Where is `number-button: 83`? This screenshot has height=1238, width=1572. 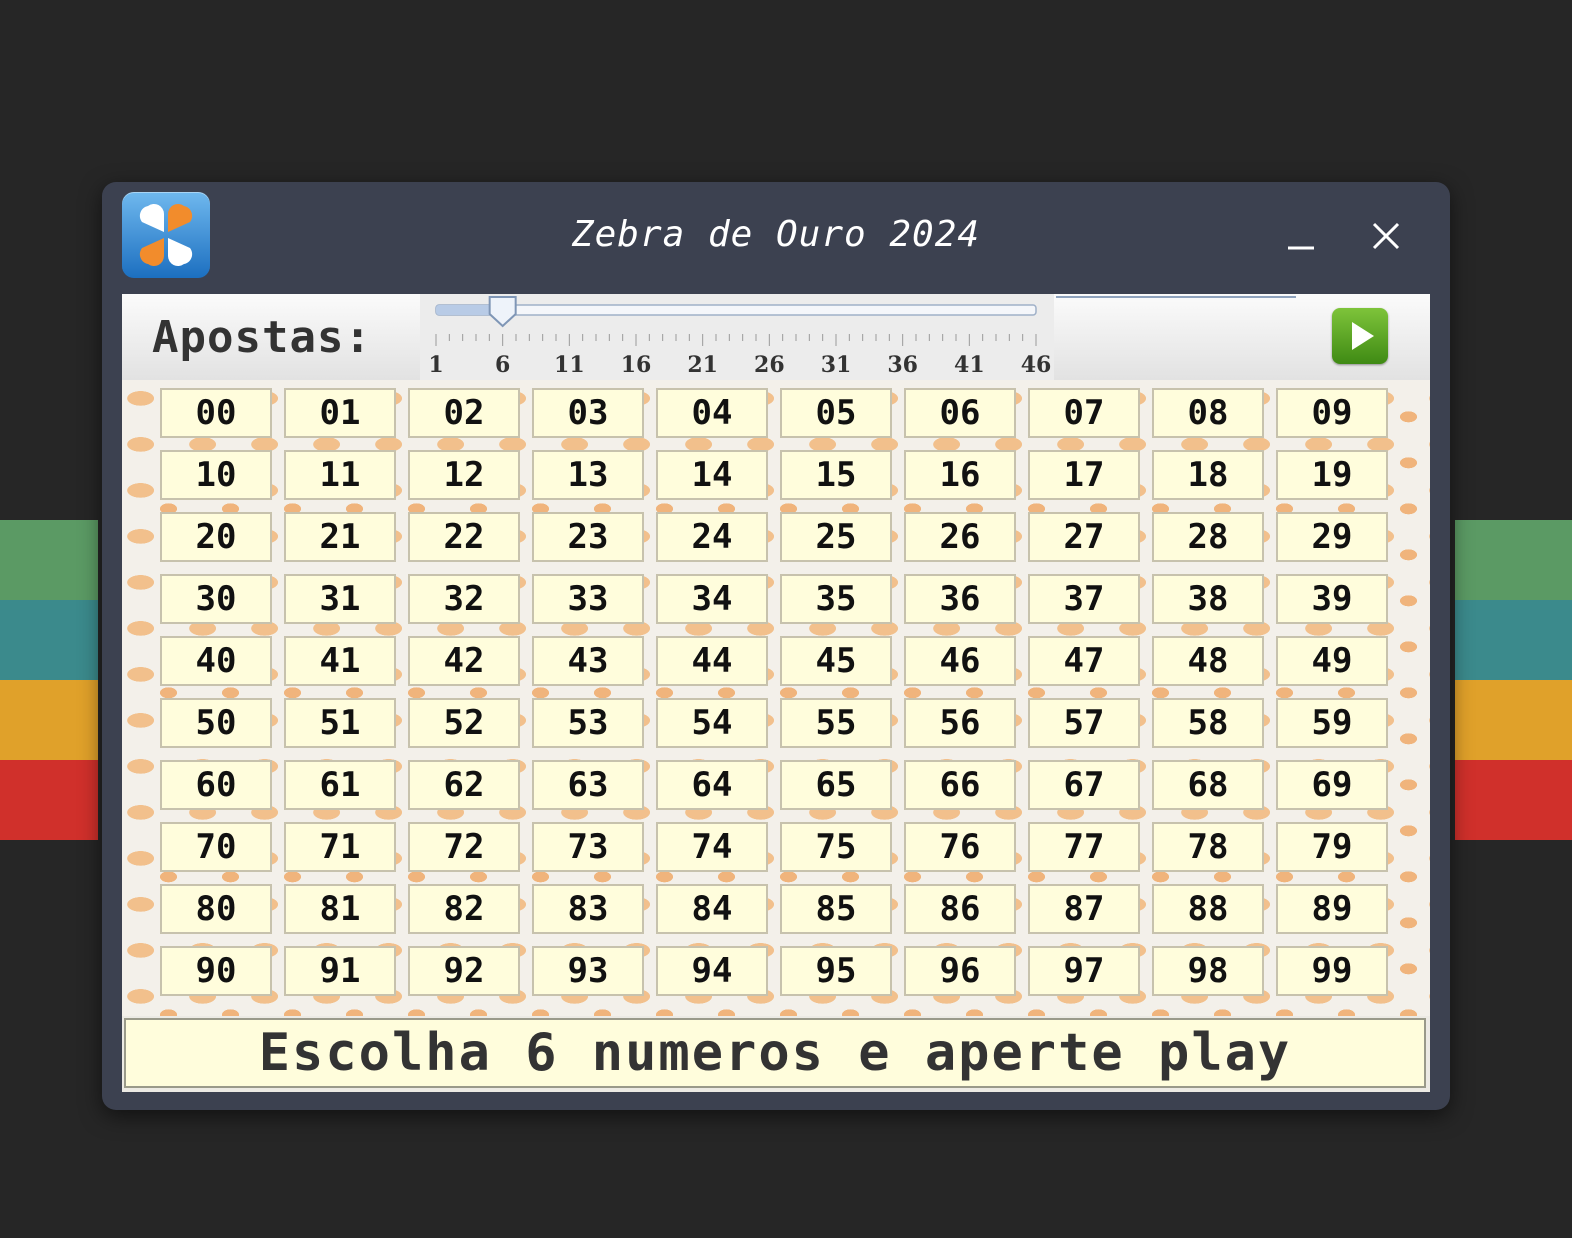
number-button: 83 is located at coordinates (588, 909).